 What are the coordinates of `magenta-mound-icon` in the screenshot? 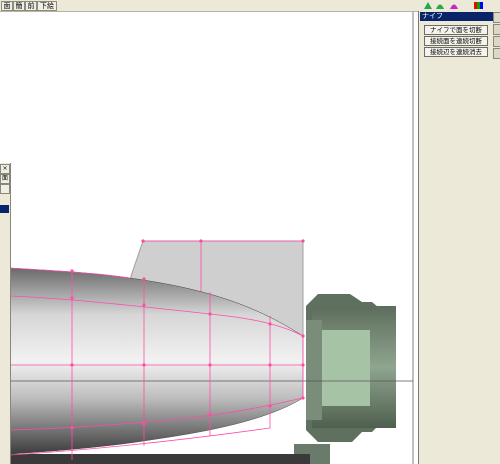 It's located at (454, 5).